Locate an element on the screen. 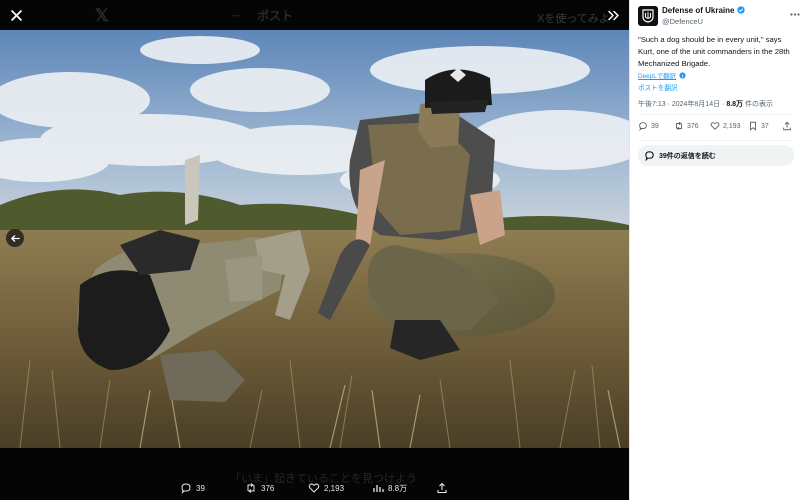 Image resolution: width=800 pixels, height=500 pixels. translation-attribution: DeepLで翻訳 is located at coordinates (662, 75).